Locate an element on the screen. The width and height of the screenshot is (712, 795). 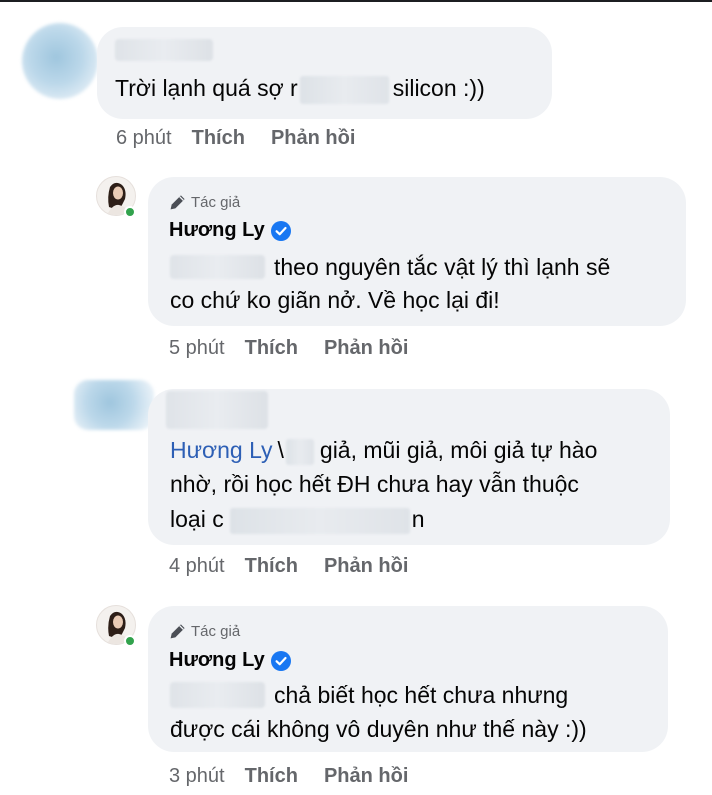
comment-time: 5 phút is located at coordinates (197, 348).